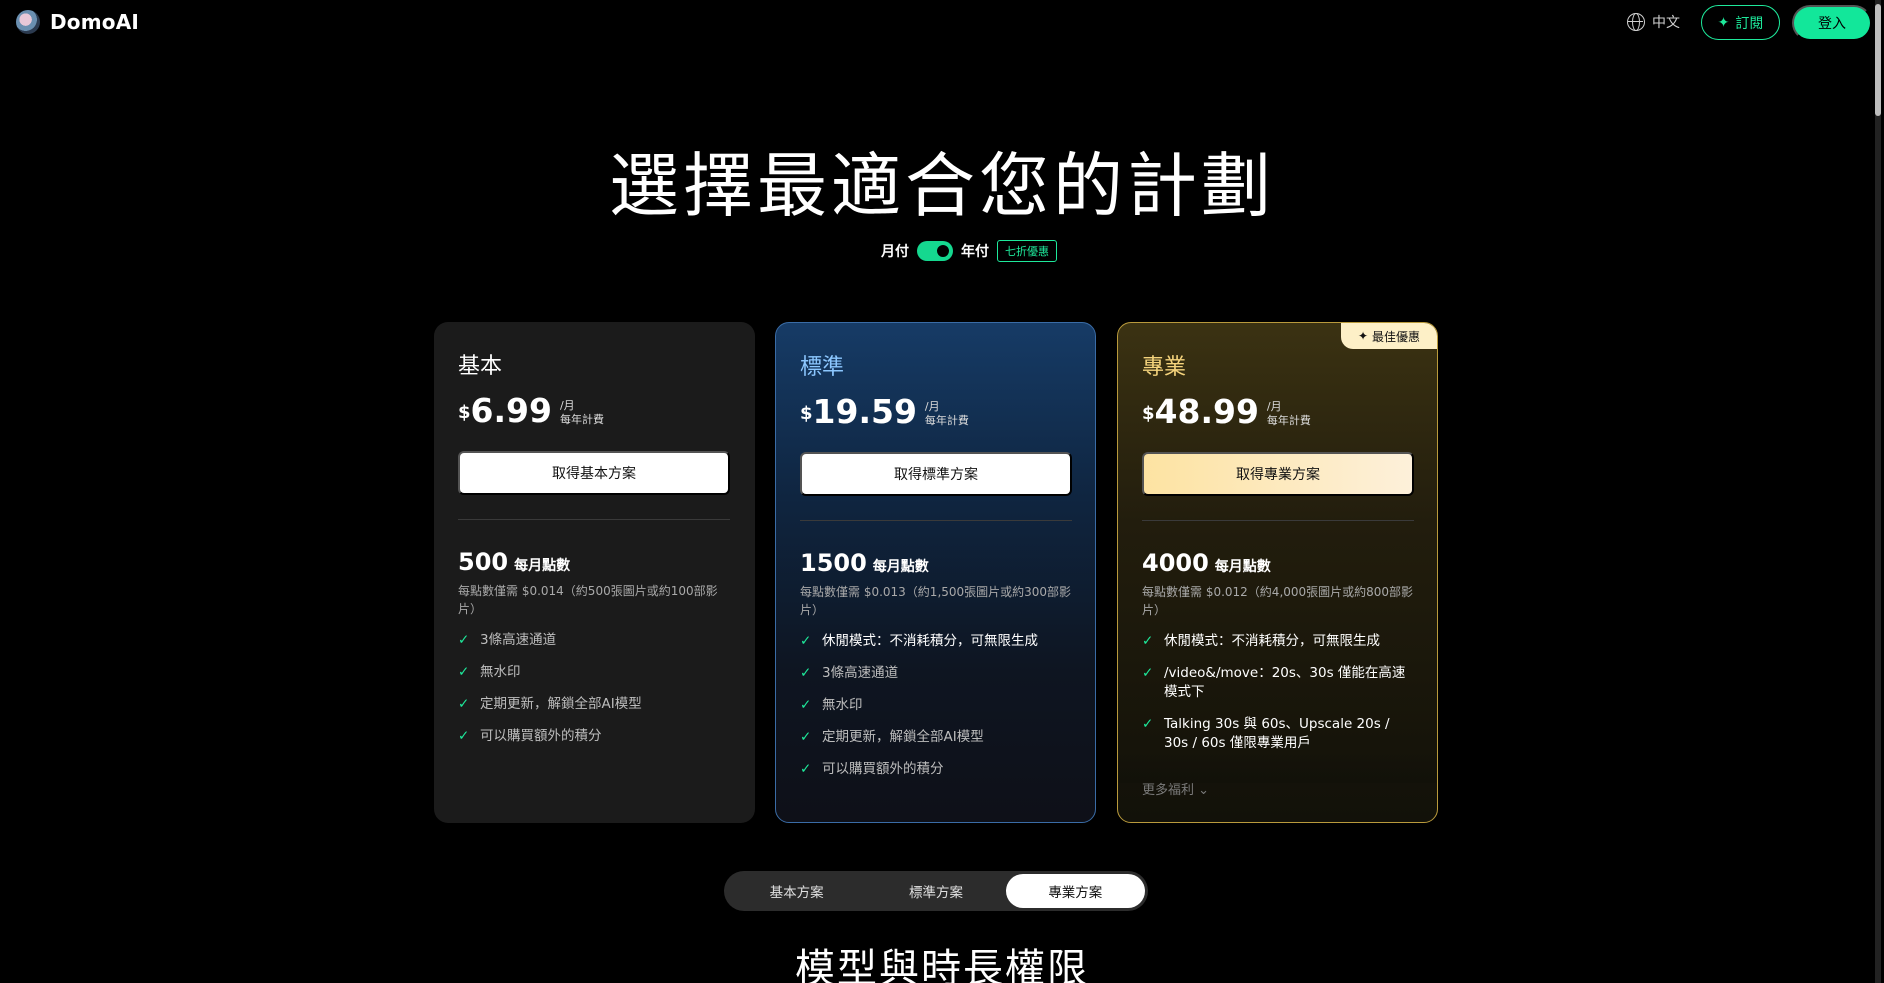  What do you see at coordinates (594, 410) in the screenshot?
I see `price-row: $ 6.99 /月 每年計費` at bounding box center [594, 410].